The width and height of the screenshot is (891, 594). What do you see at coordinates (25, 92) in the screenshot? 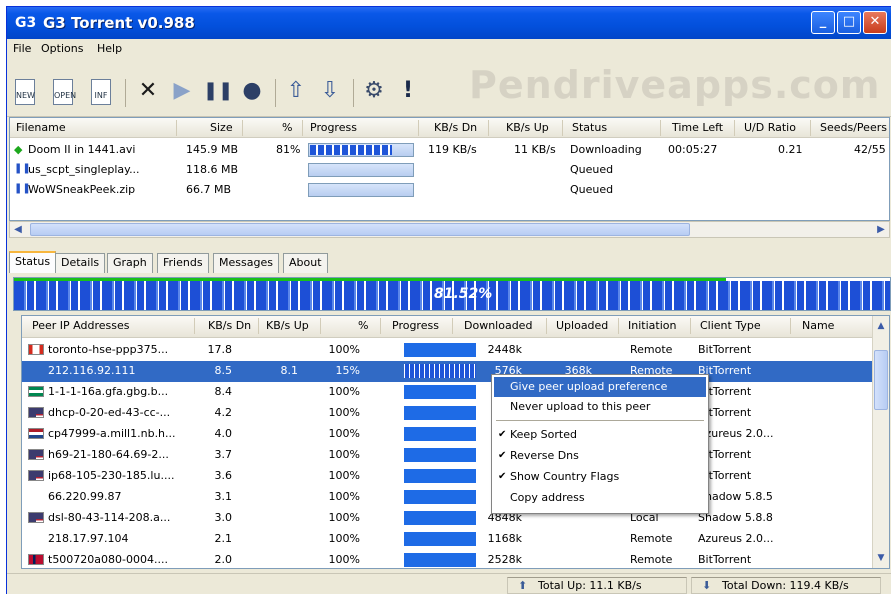
I see `new-torrent-button: NEW` at bounding box center [25, 92].